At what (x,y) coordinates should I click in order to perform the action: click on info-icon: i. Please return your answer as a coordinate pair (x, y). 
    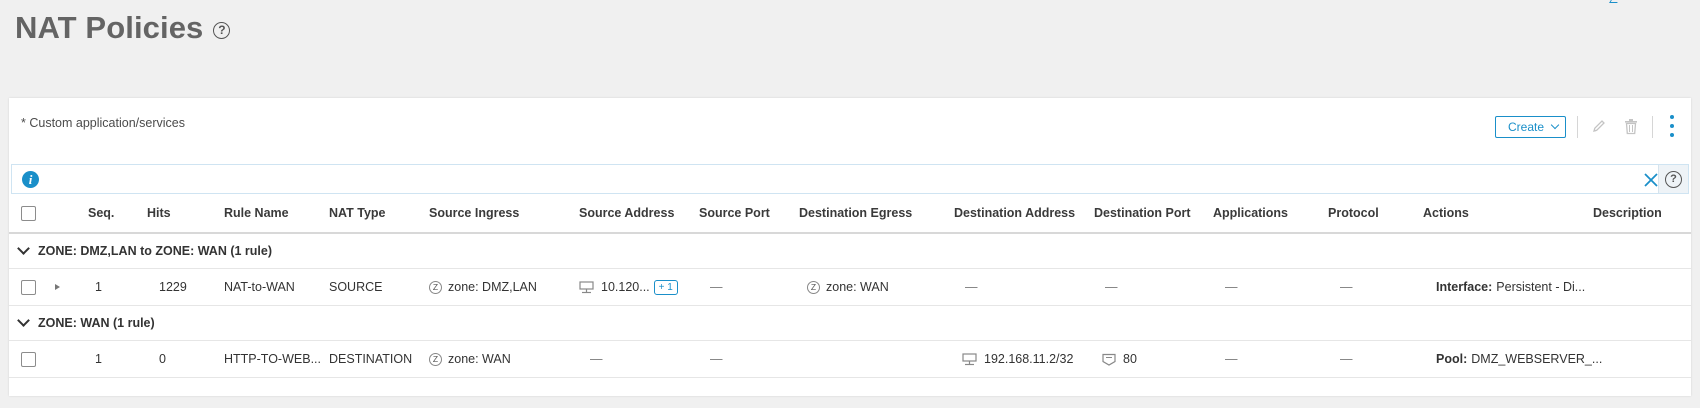
    Looking at the image, I should click on (30, 179).